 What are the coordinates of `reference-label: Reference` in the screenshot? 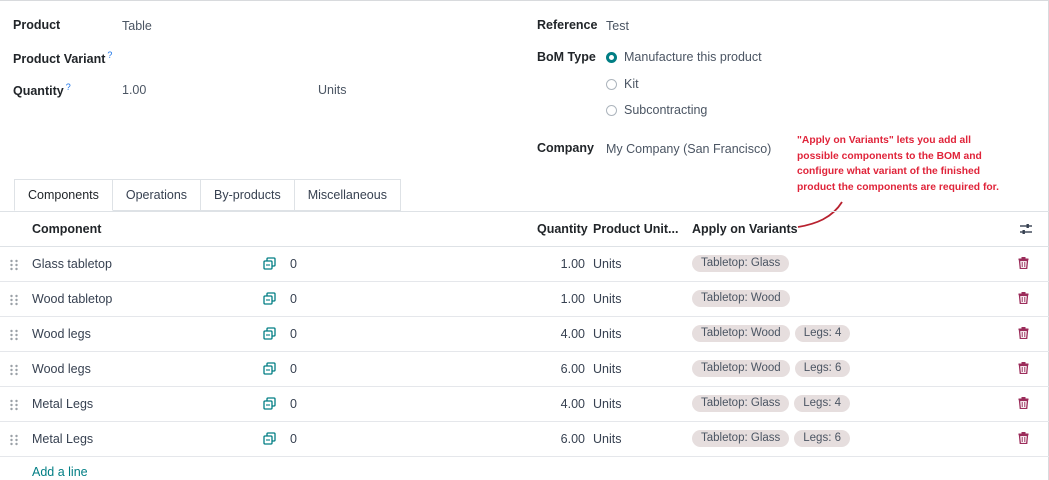 It's located at (567, 25).